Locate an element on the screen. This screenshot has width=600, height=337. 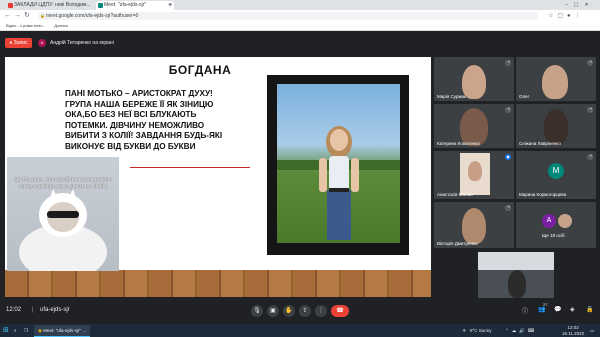
participant-name: Вікторія Дмитренко is located at coordinates (457, 243).